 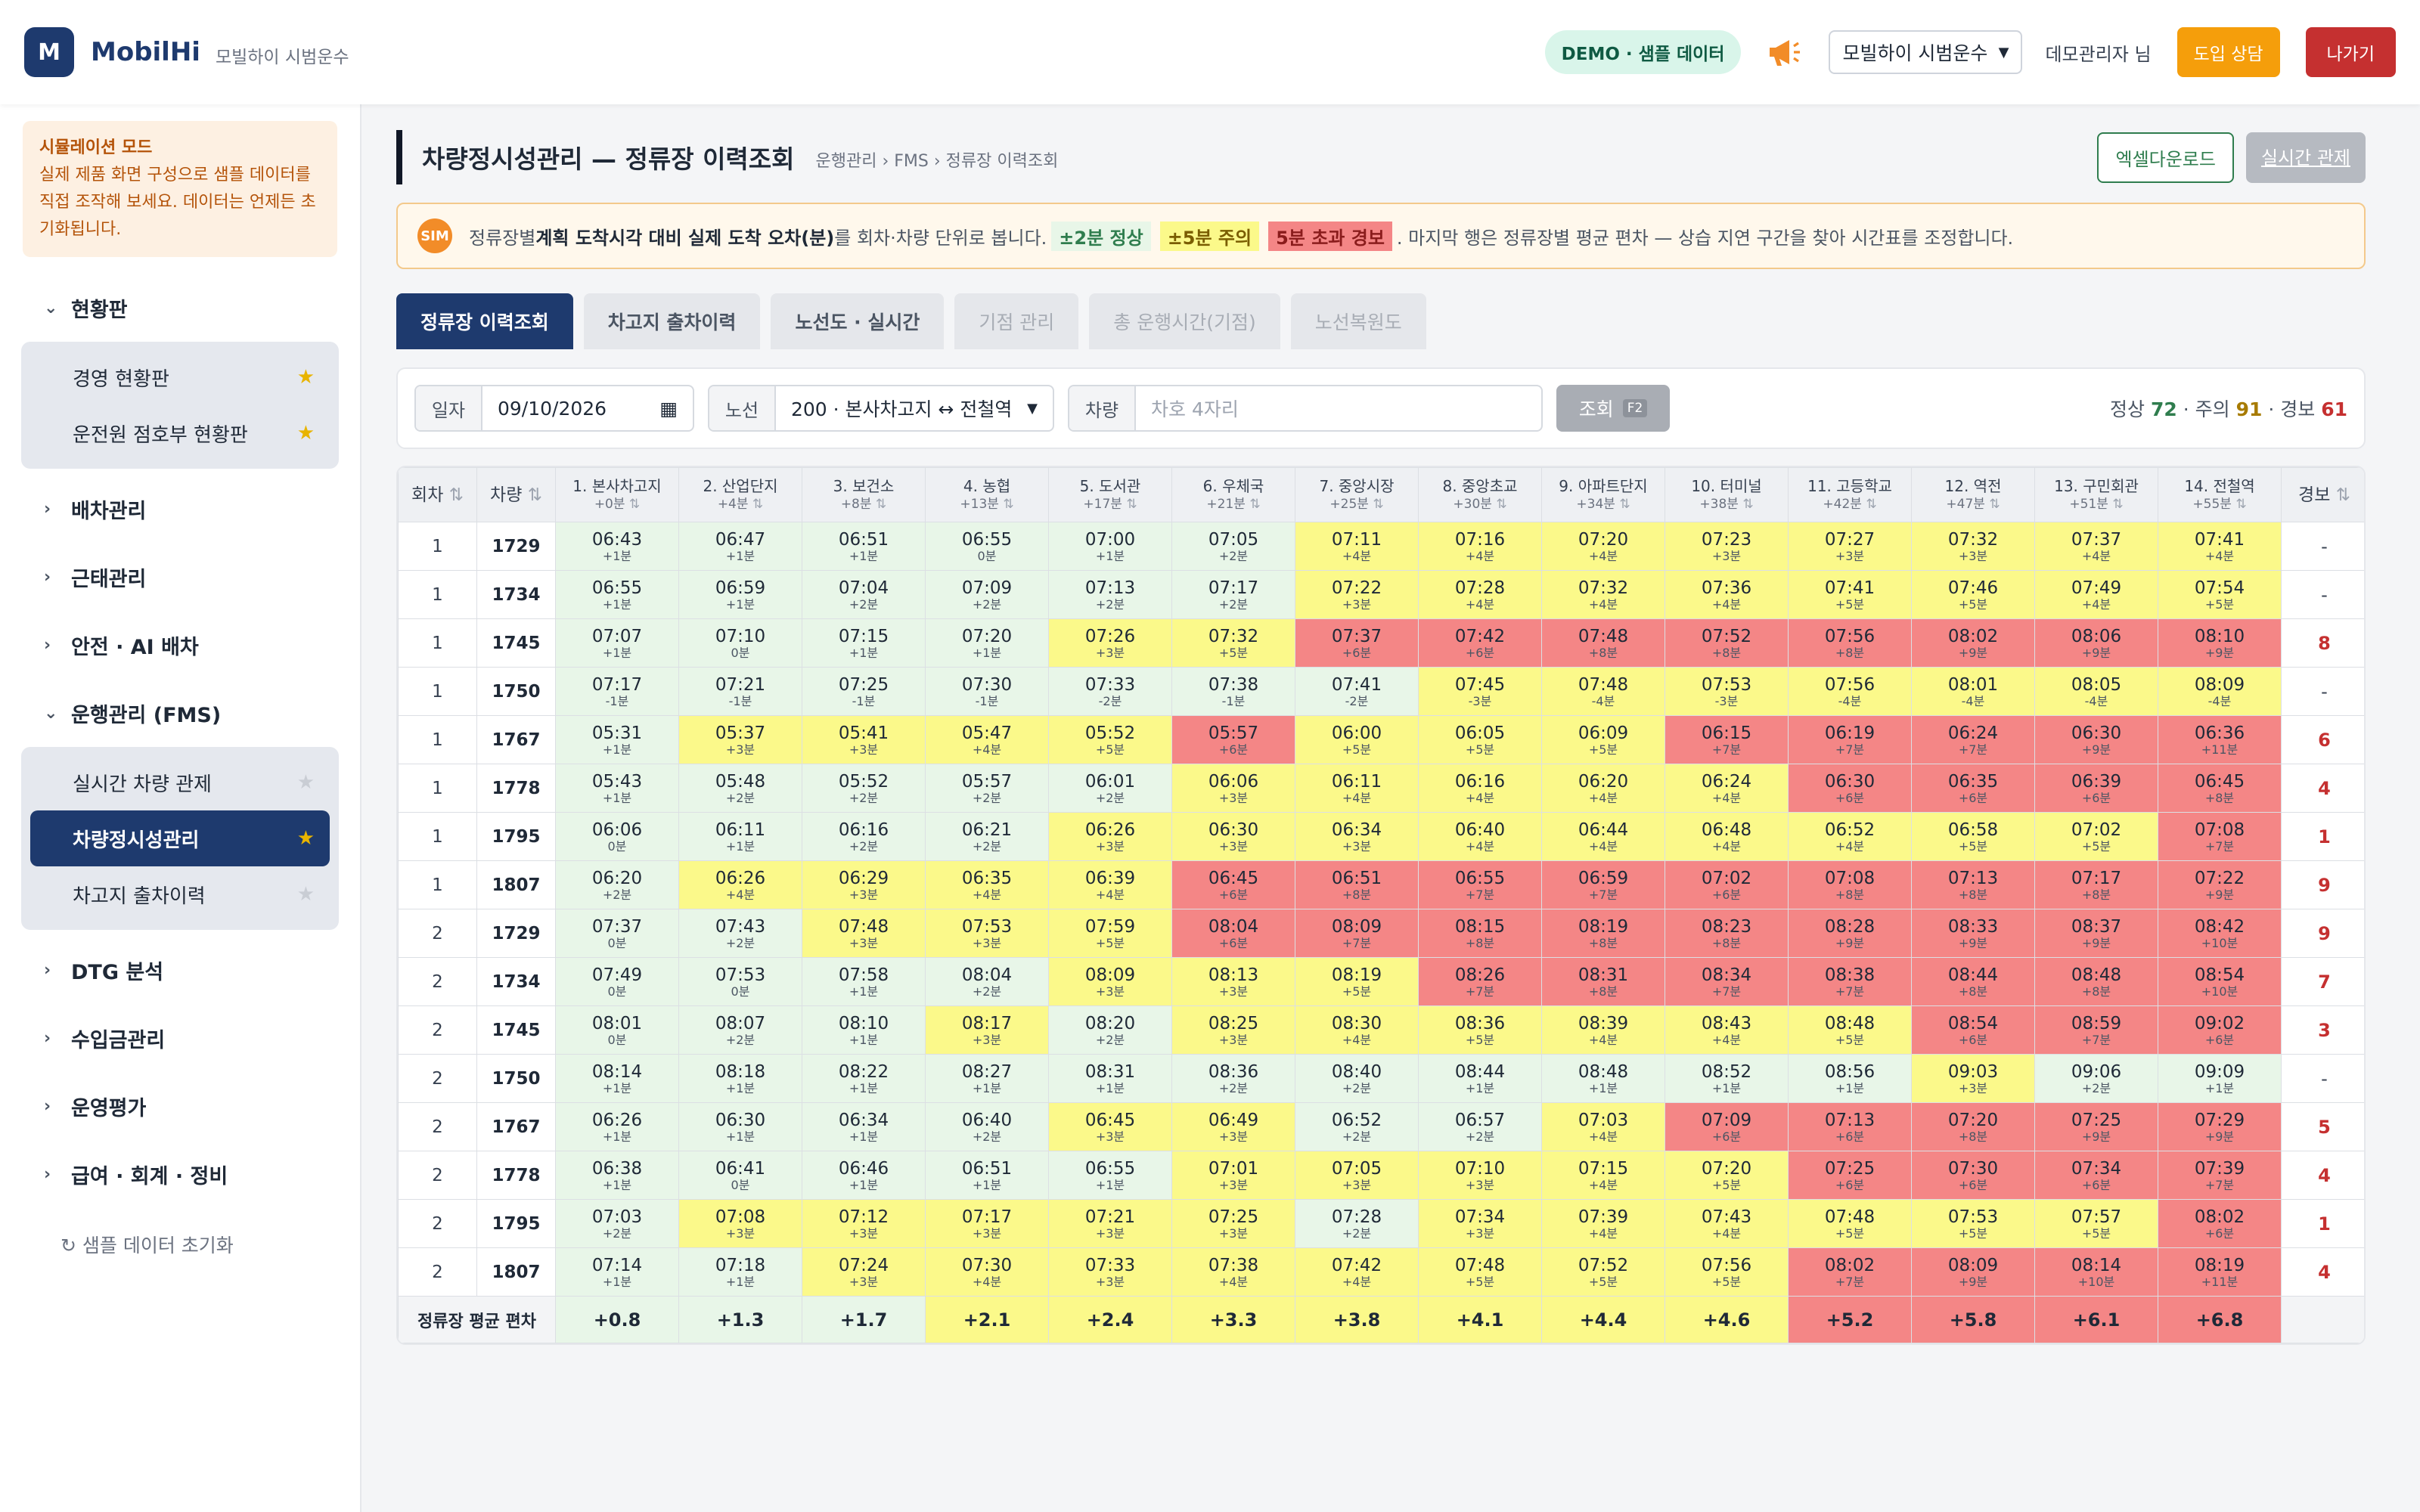 I want to click on tab-depot-history: 차고지 출차이력, so click(x=672, y=321).